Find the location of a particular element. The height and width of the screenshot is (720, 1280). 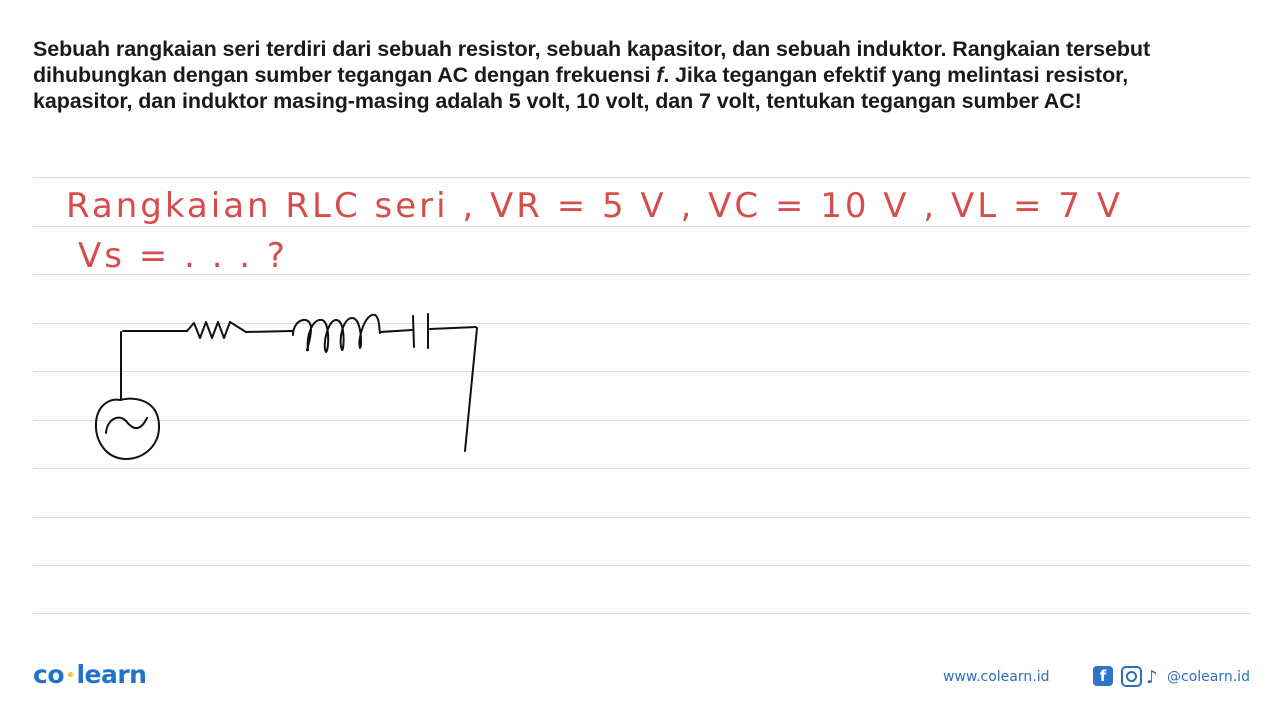

wire-inductor-capacitor is located at coordinates (396, 331).